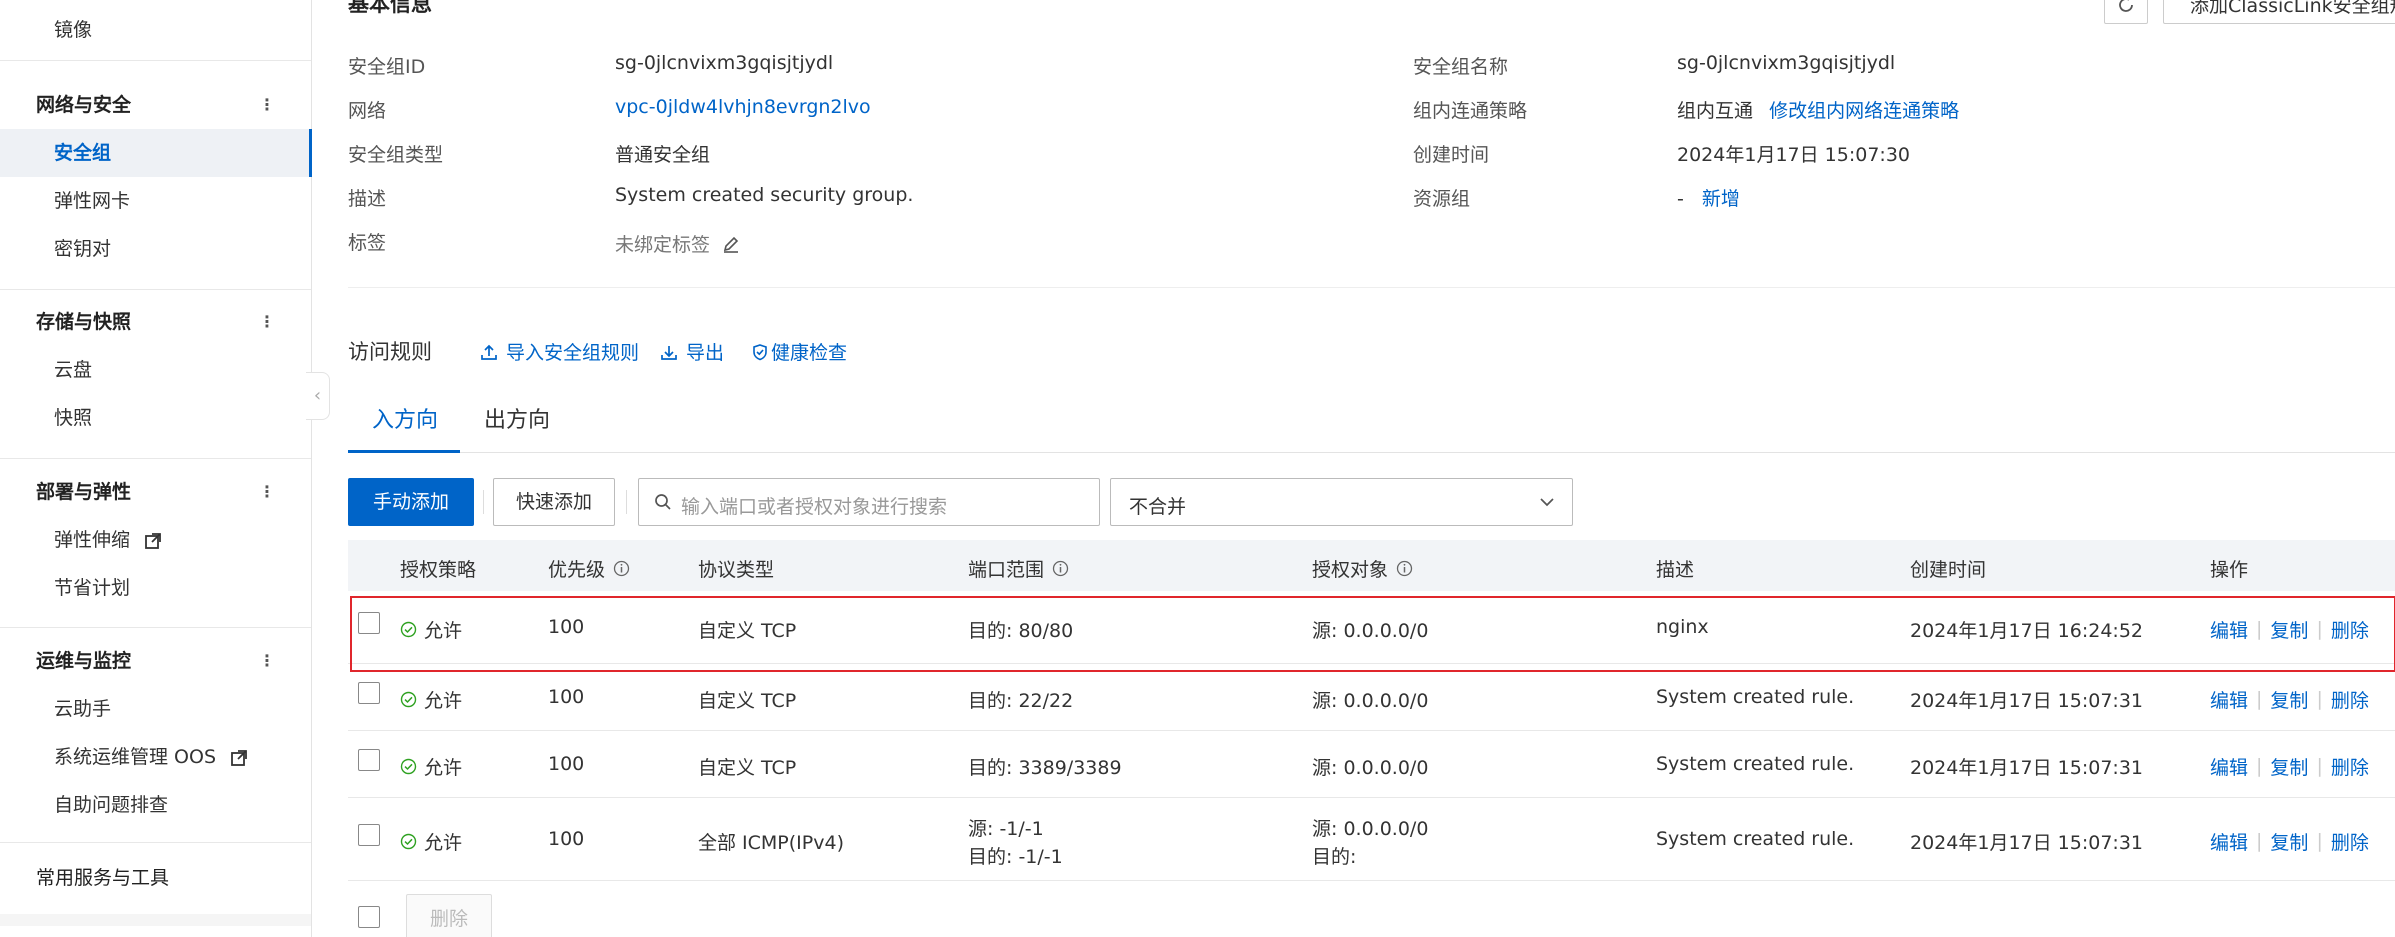 The height and width of the screenshot is (937, 2395). Describe the element at coordinates (705, 353) in the screenshot. I see `export-label: 导出` at that location.